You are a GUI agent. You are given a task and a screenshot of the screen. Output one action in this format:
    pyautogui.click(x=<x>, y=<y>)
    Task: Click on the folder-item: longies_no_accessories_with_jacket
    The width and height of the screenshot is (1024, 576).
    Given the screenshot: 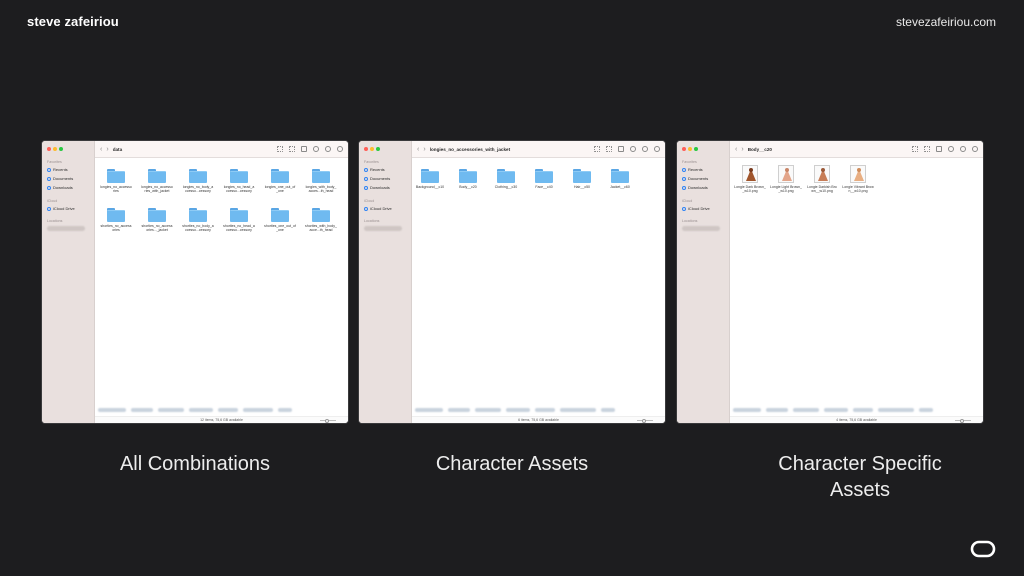 What is the action you would take?
    pyautogui.click(x=157, y=181)
    